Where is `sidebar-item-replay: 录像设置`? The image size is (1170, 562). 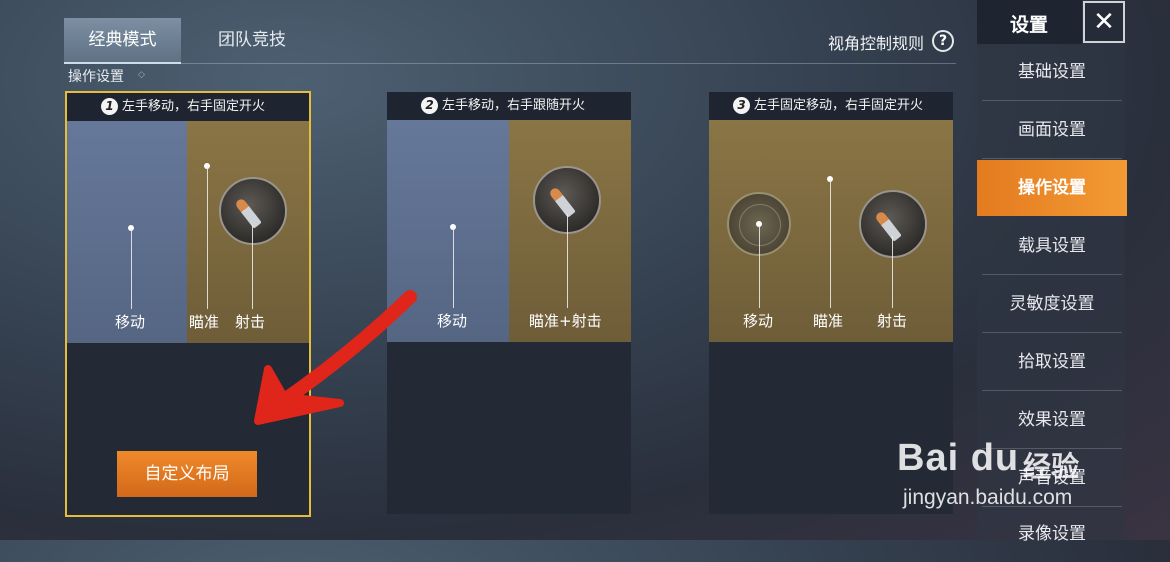
sidebar-item-replay: 录像设置 is located at coordinates (1052, 534).